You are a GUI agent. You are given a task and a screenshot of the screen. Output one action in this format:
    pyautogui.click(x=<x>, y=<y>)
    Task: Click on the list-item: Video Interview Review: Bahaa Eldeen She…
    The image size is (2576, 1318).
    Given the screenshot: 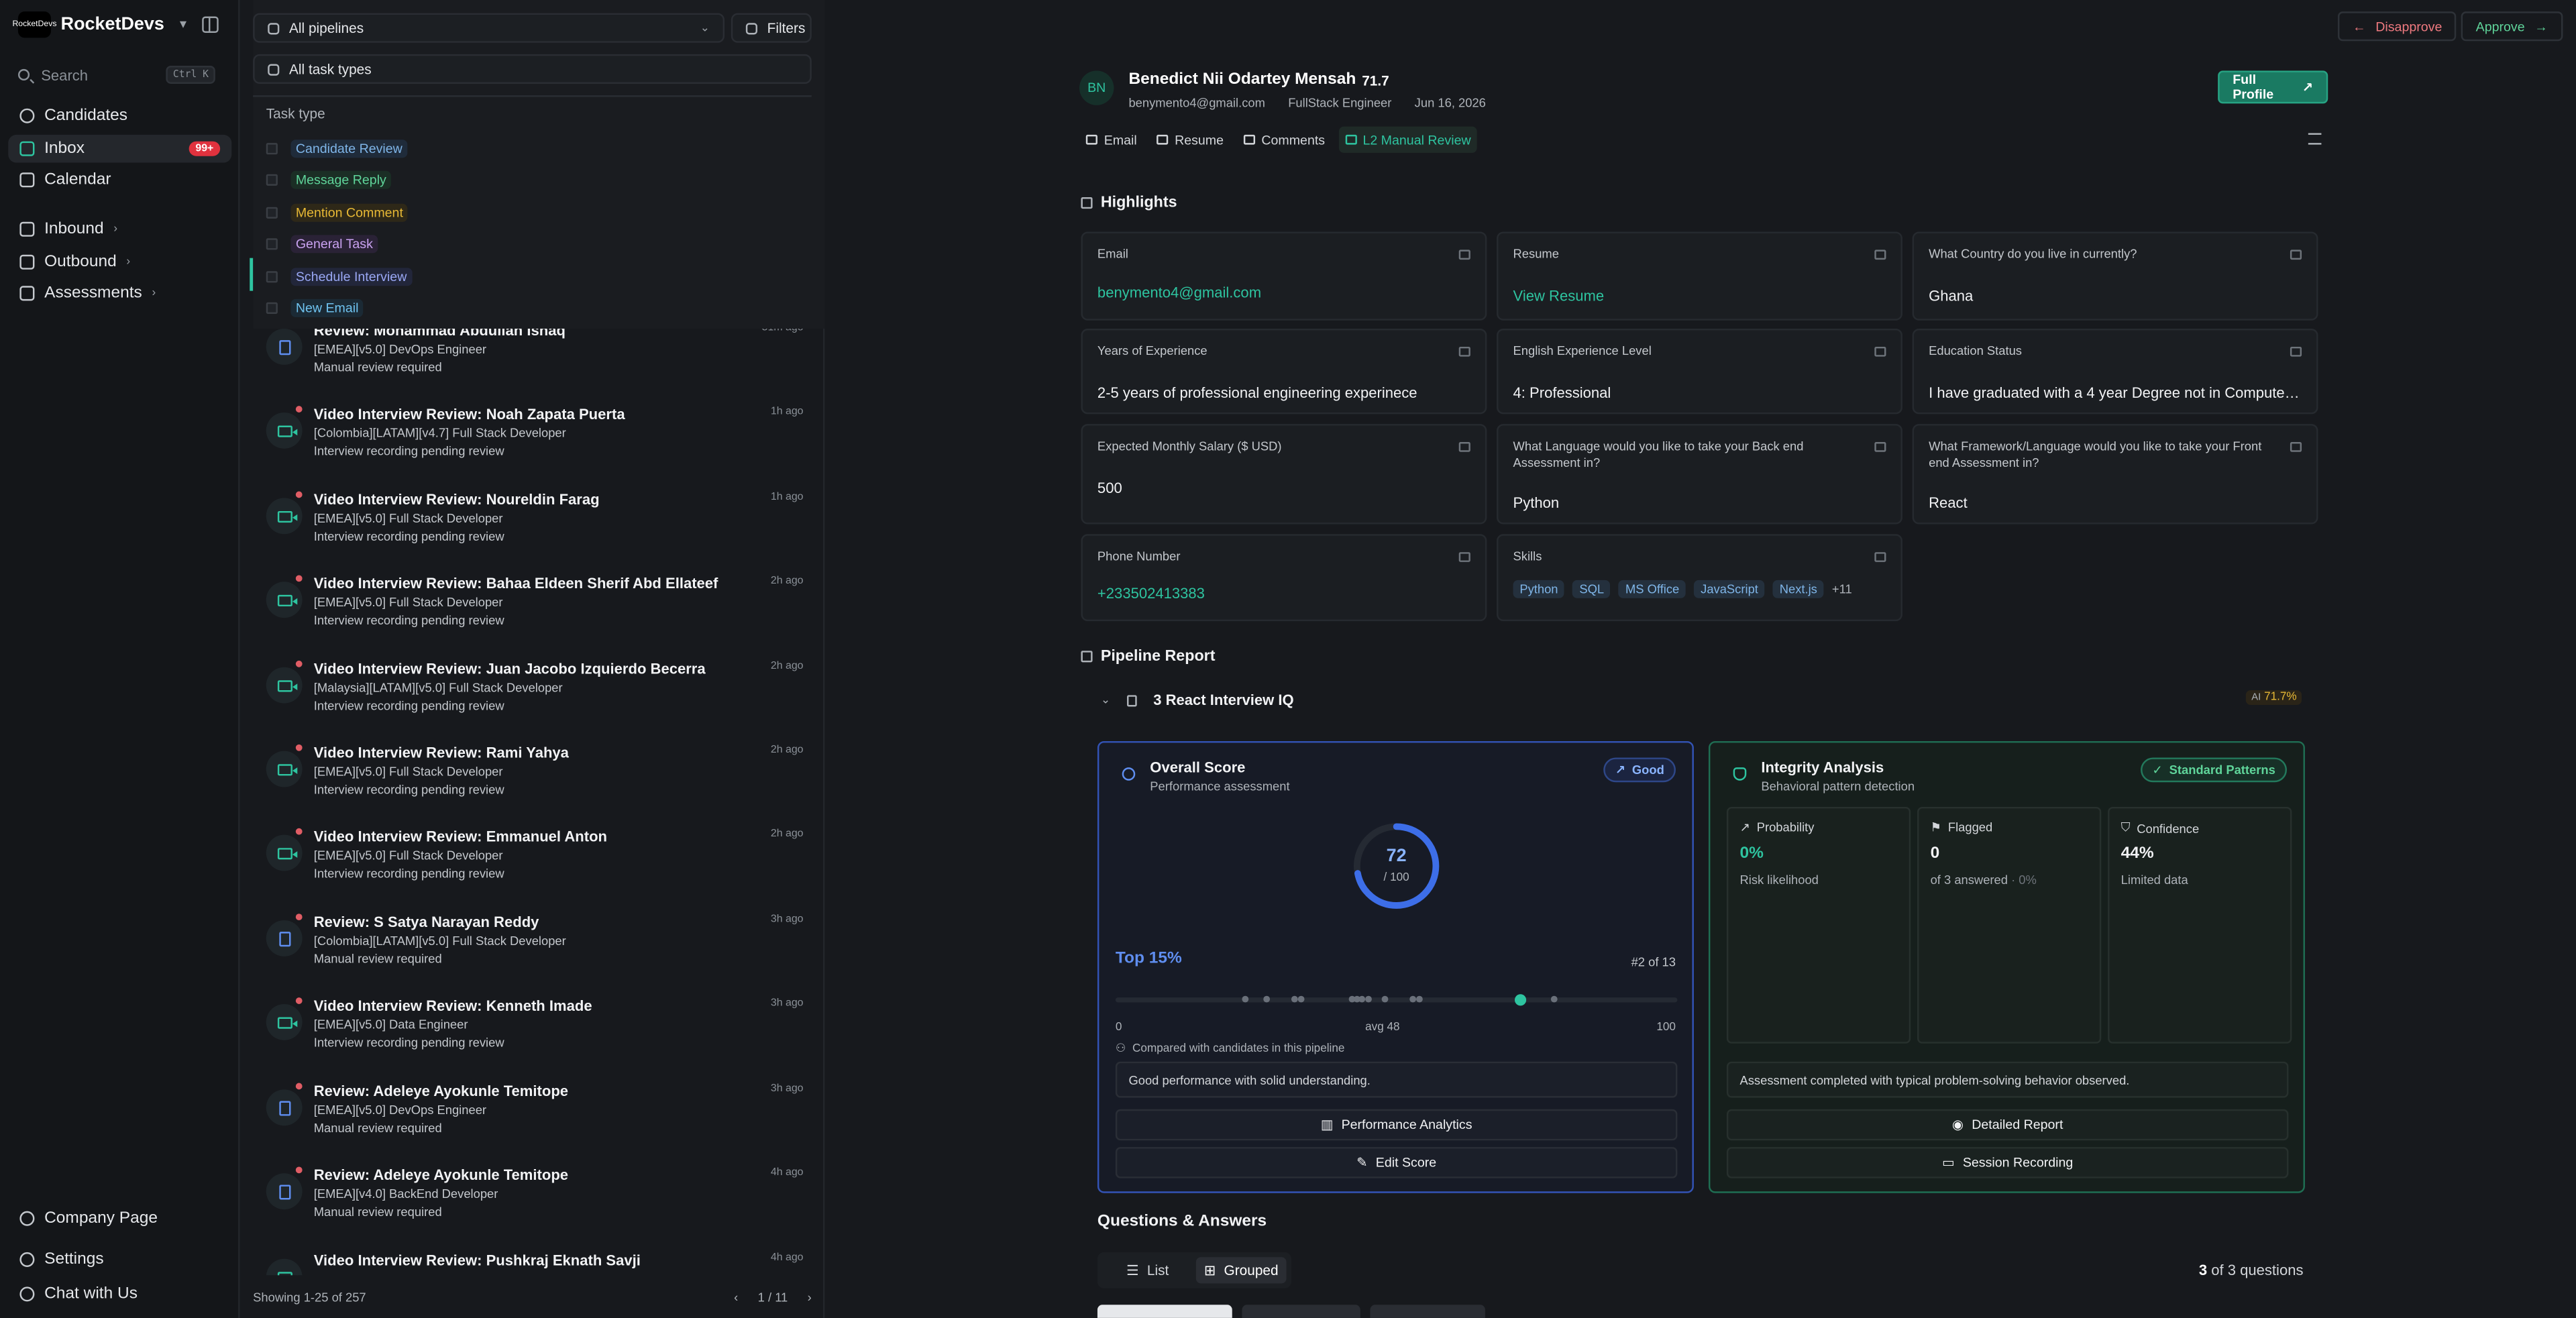 What is the action you would take?
    pyautogui.click(x=532, y=617)
    